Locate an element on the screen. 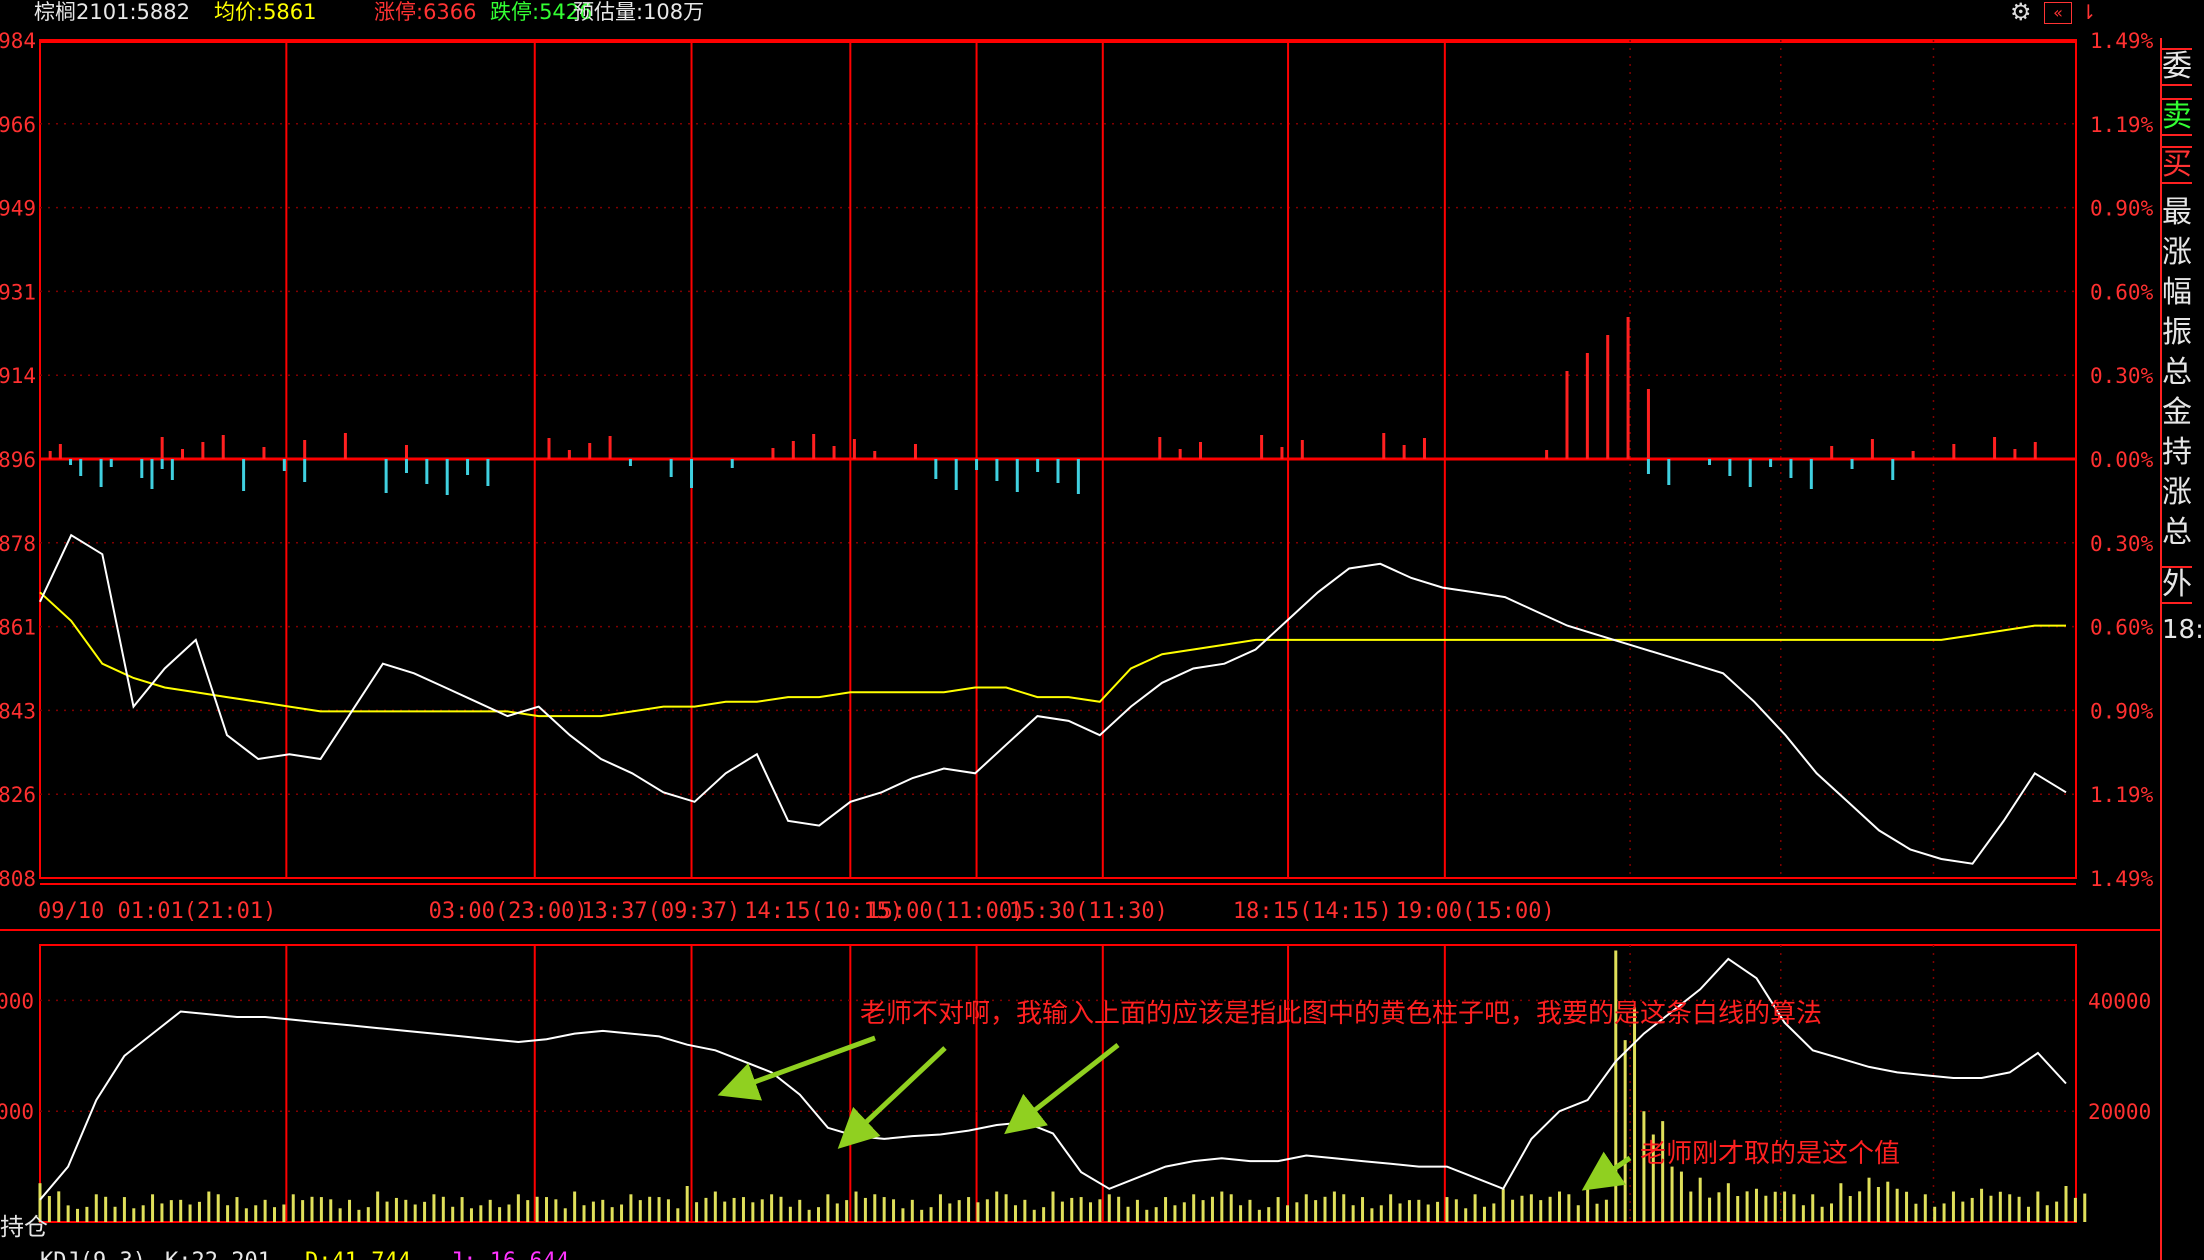 The image size is (2204, 1260). price-axis-tick-left: 896 is located at coordinates (18, 460).